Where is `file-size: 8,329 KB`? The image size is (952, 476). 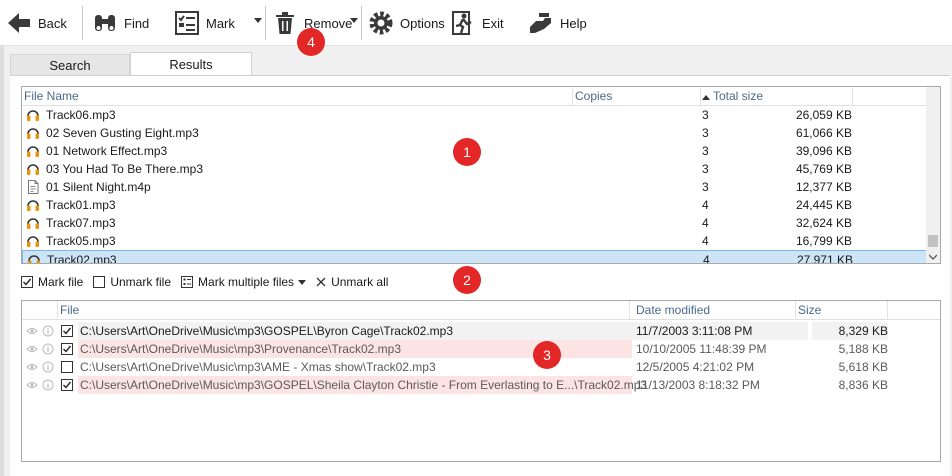 file-size: 8,329 KB is located at coordinates (850, 331).